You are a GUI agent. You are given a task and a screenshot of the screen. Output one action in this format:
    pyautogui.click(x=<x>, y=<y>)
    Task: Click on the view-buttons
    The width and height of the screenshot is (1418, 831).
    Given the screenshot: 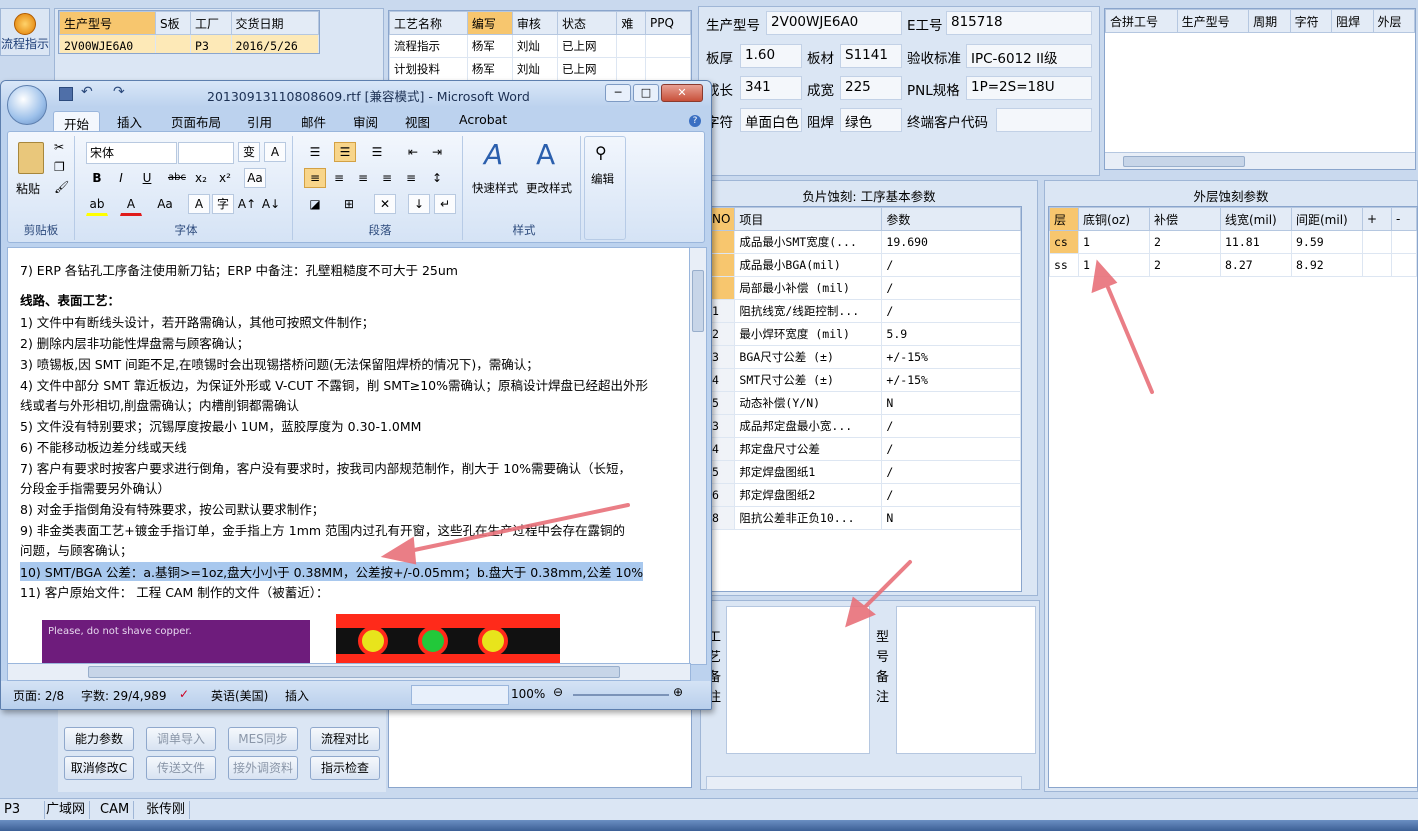 What is the action you would take?
    pyautogui.click(x=460, y=695)
    